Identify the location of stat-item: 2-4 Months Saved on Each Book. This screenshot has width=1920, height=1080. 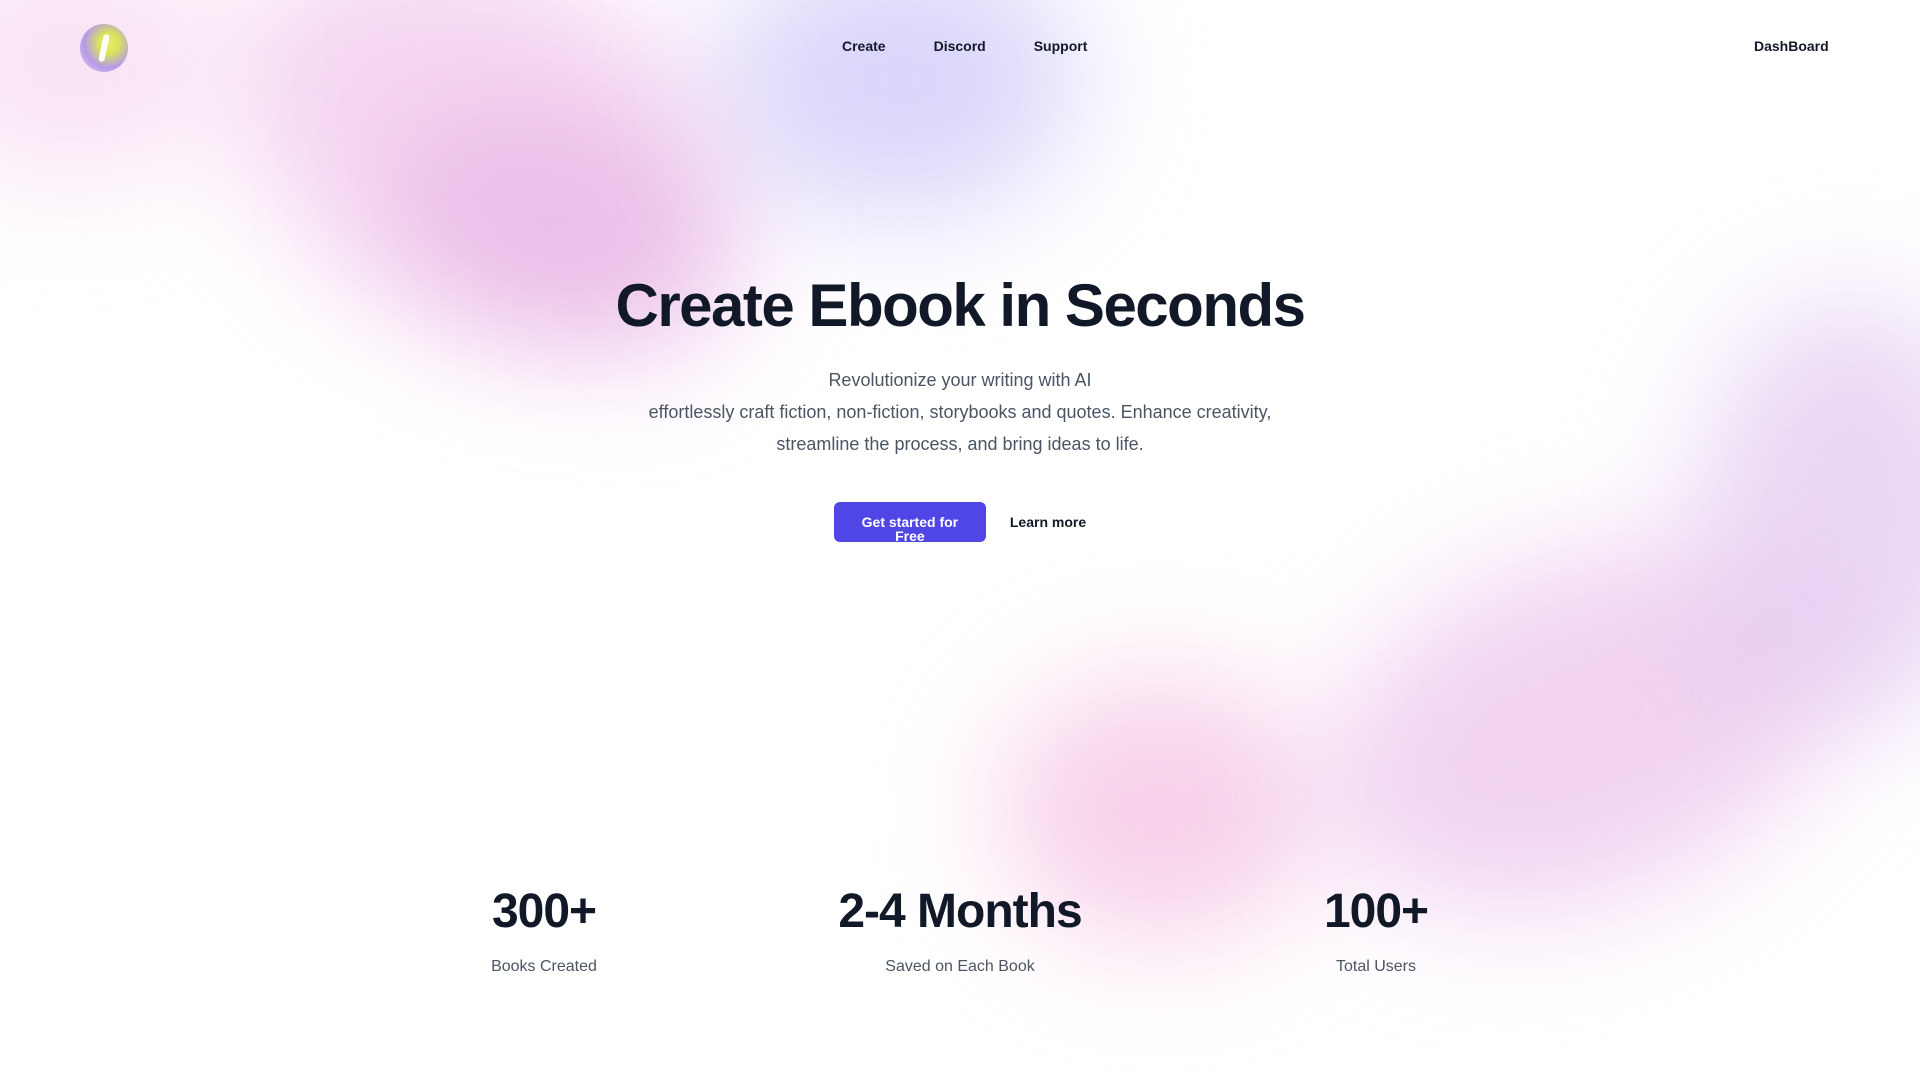
(960, 930).